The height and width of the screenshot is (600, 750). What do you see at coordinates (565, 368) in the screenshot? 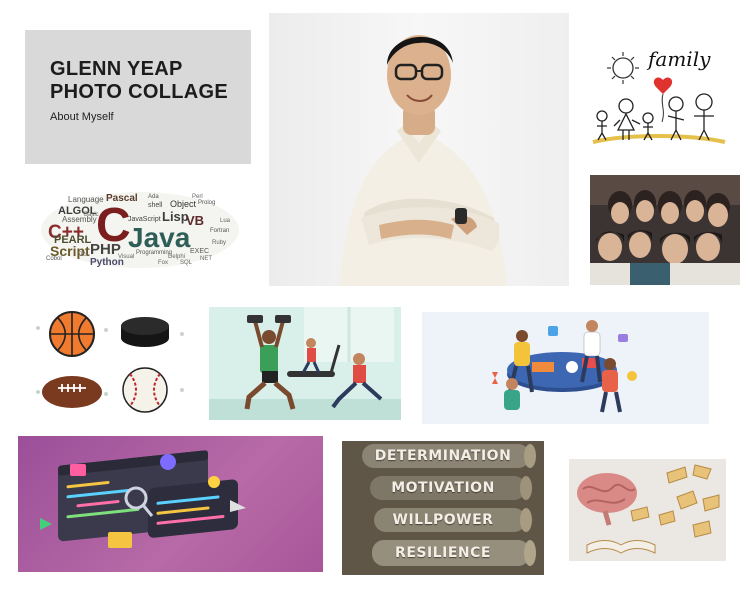
I see `team-meeting-illustration` at bounding box center [565, 368].